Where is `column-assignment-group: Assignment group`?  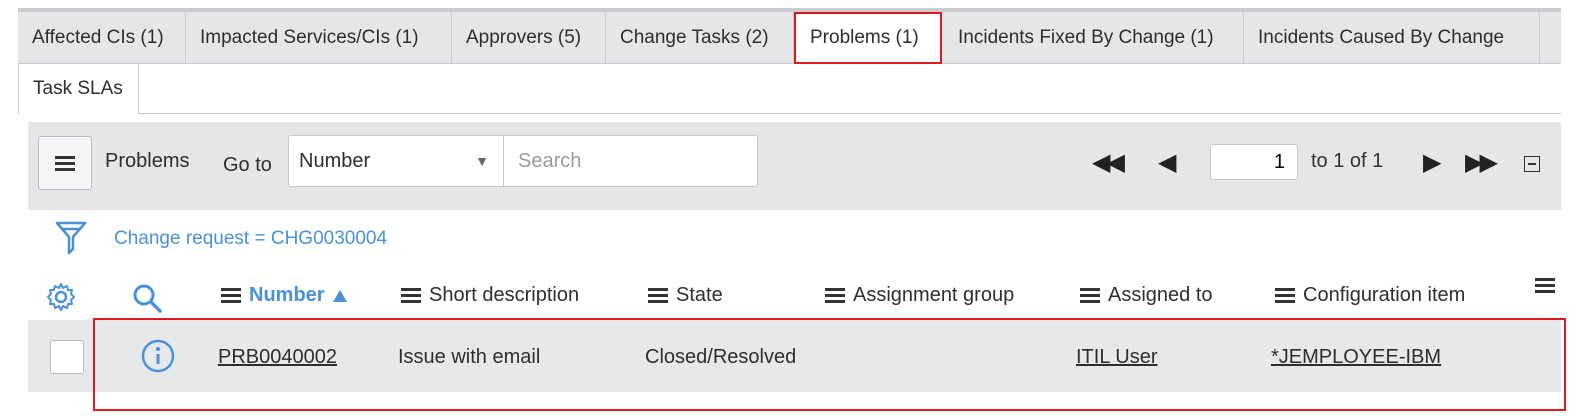 column-assignment-group: Assignment group is located at coordinates (919, 295).